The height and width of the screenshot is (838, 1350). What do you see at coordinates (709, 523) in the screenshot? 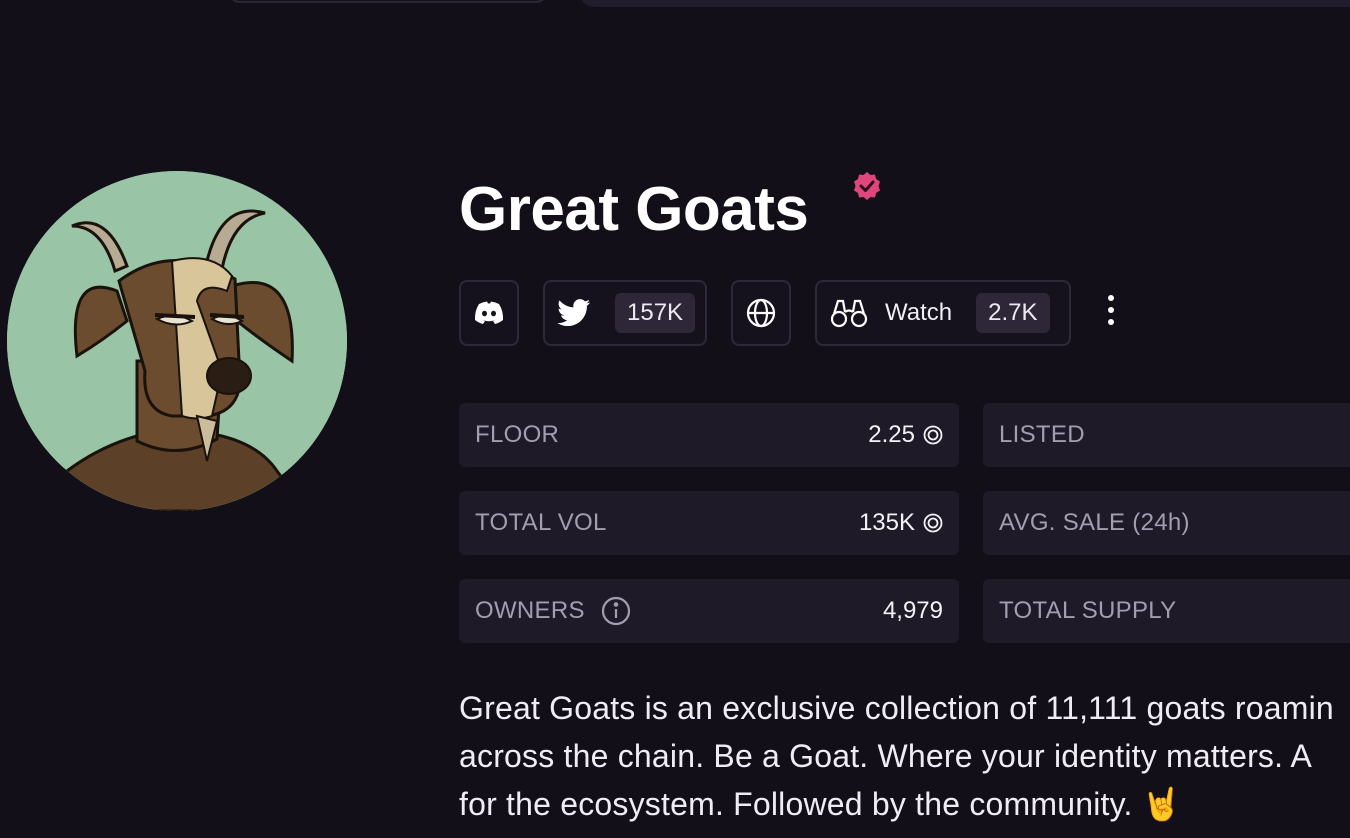
I see `stat-total-vol: TOTAL VOL 135K` at bounding box center [709, 523].